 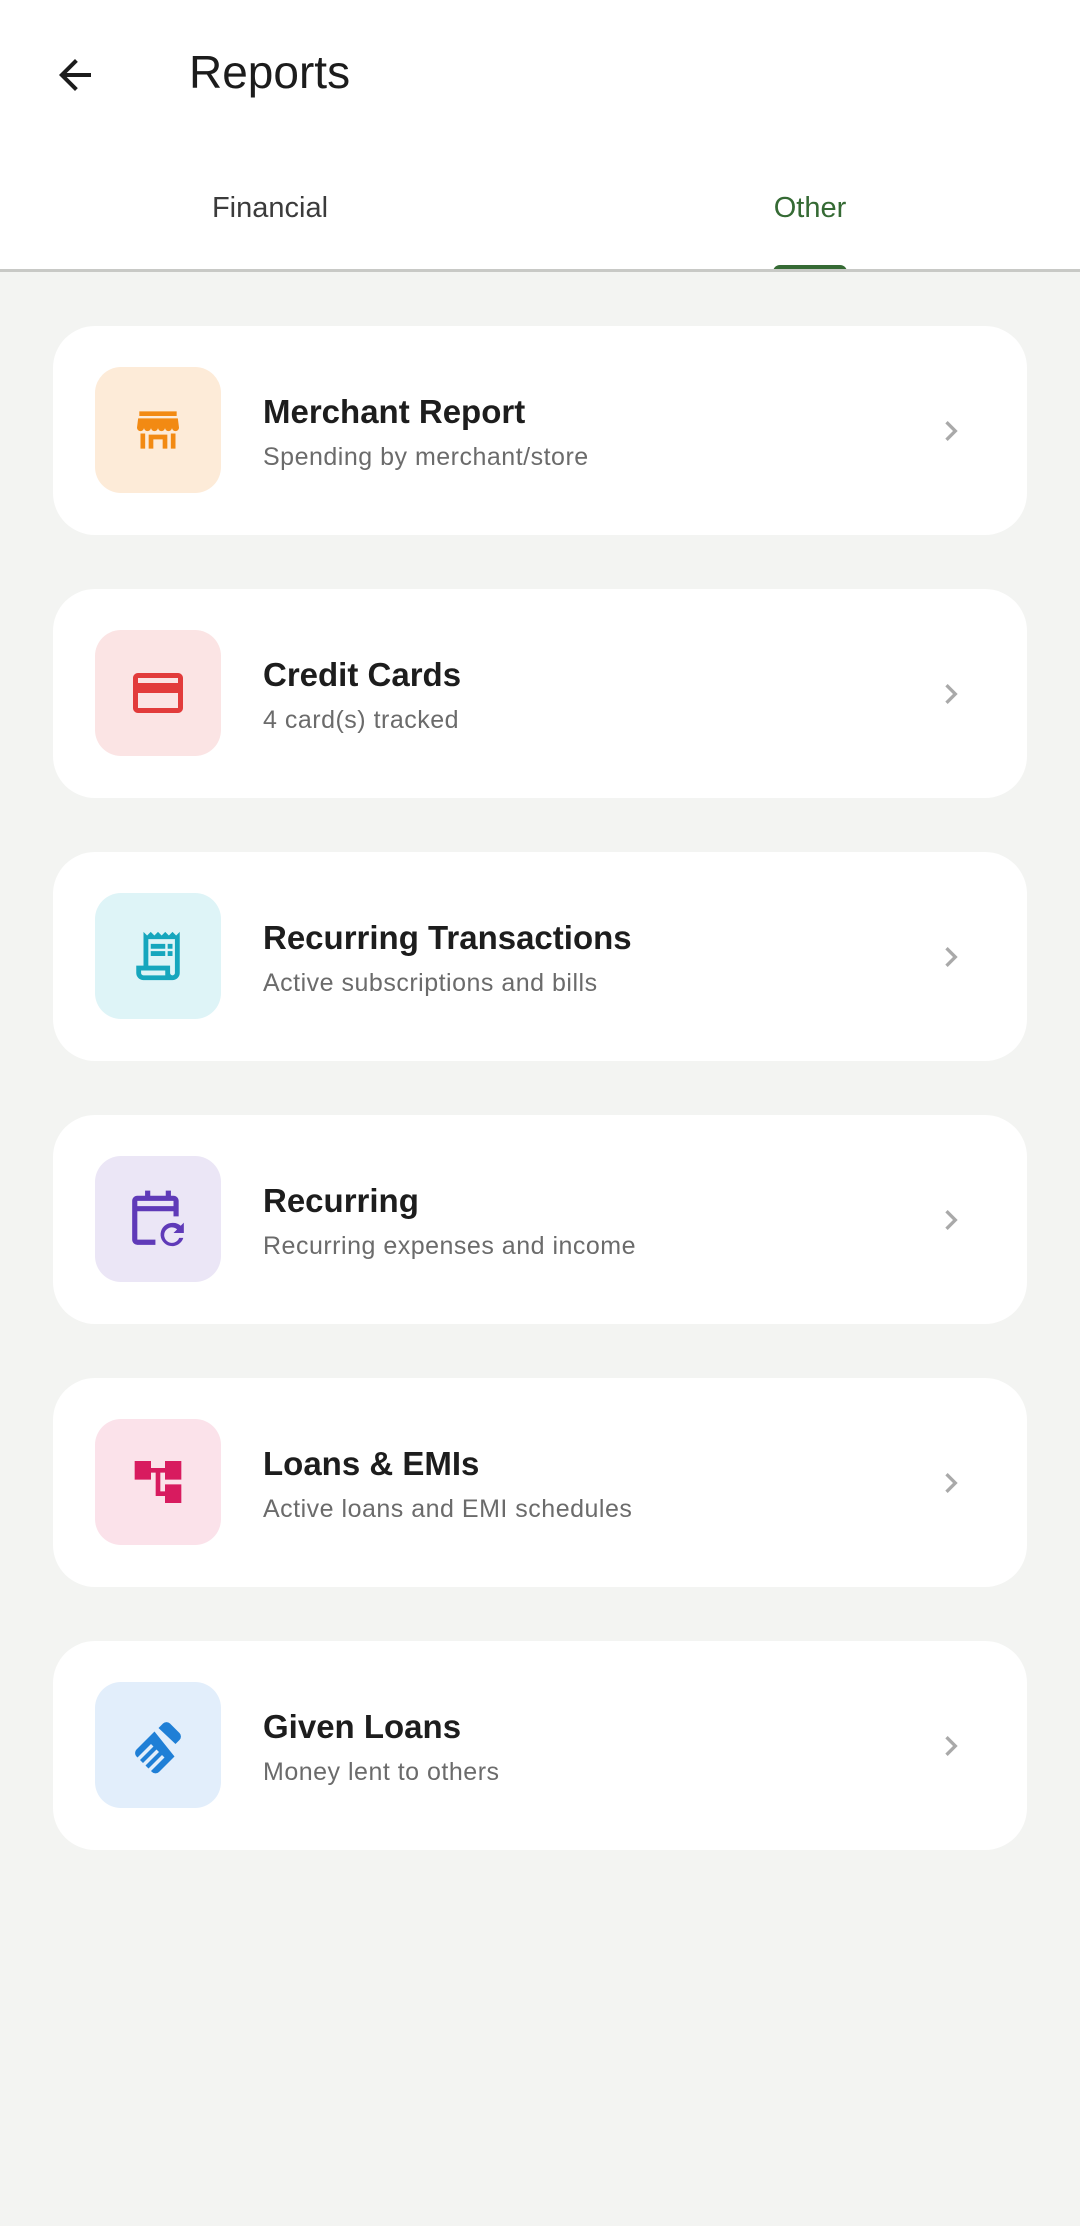 I want to click on card-title: Loans & EMIs, so click(x=371, y=1463).